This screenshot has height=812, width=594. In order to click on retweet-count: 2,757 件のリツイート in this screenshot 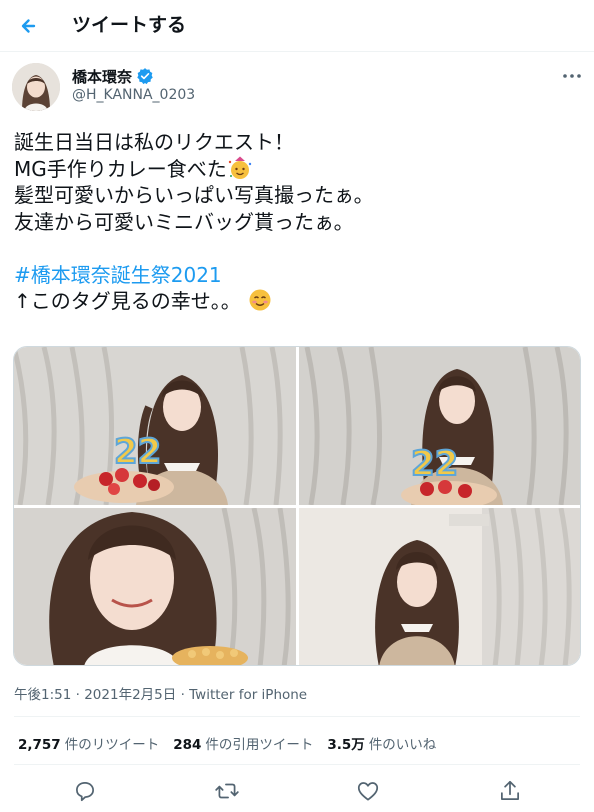, I will do `click(88, 743)`.